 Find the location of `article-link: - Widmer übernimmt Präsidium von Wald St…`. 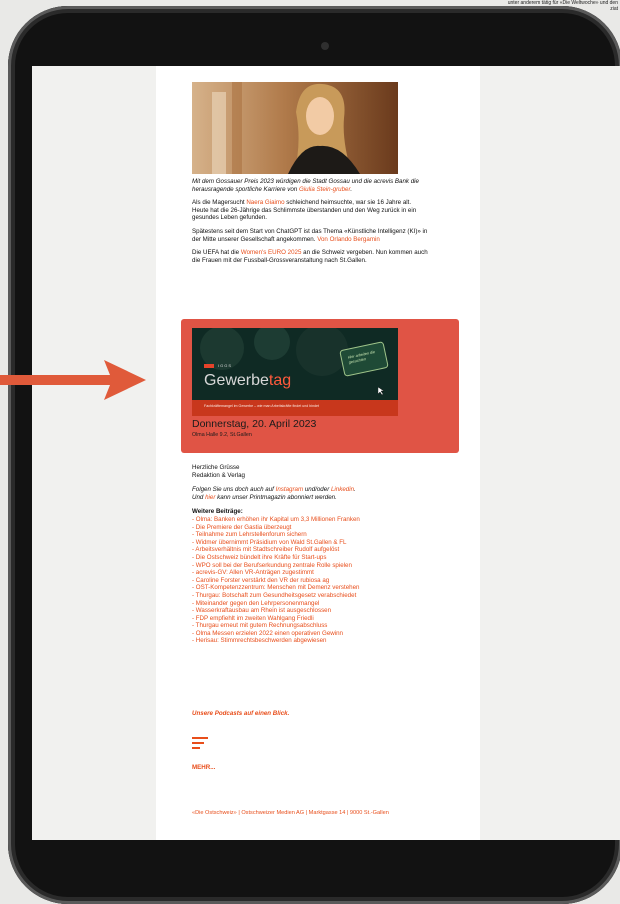

article-link: - Widmer übernimmt Präsidium von Wald St… is located at coordinates (310, 543).